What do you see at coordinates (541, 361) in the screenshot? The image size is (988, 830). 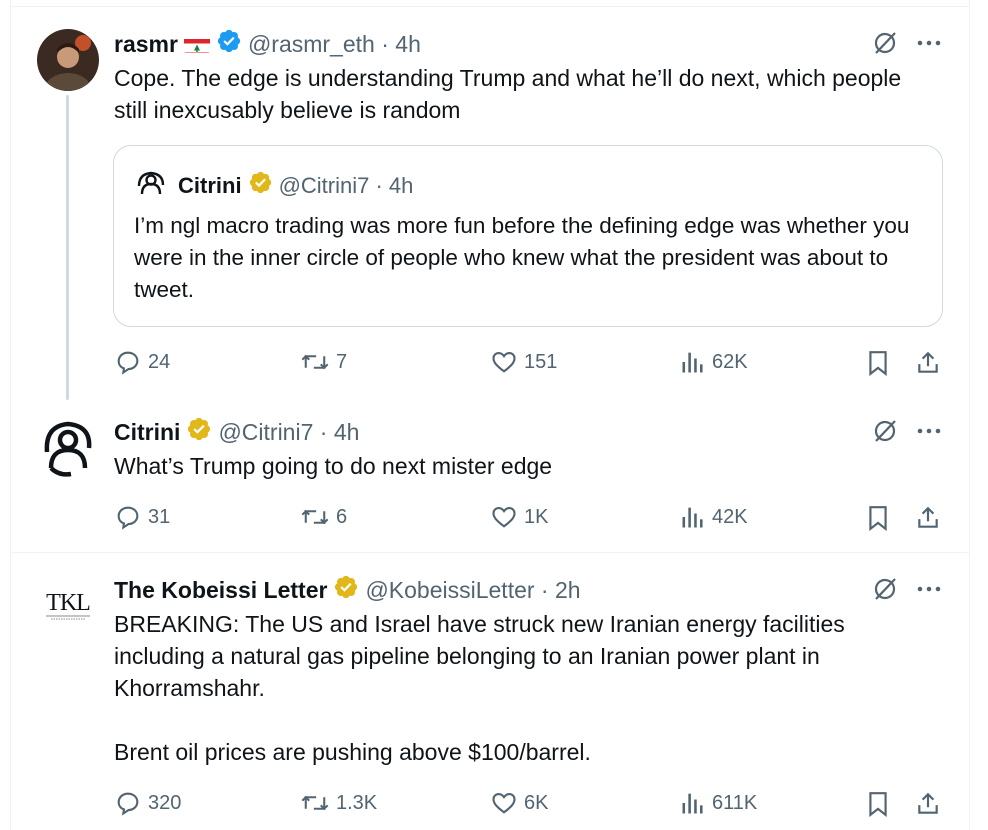 I see `like-count: 151` at bounding box center [541, 361].